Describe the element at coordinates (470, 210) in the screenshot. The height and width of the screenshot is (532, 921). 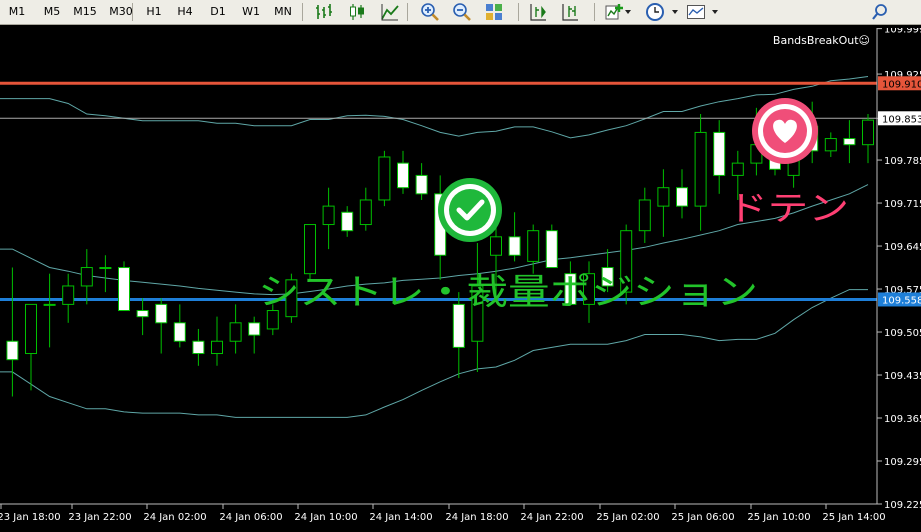
I see `check-icon` at that location.